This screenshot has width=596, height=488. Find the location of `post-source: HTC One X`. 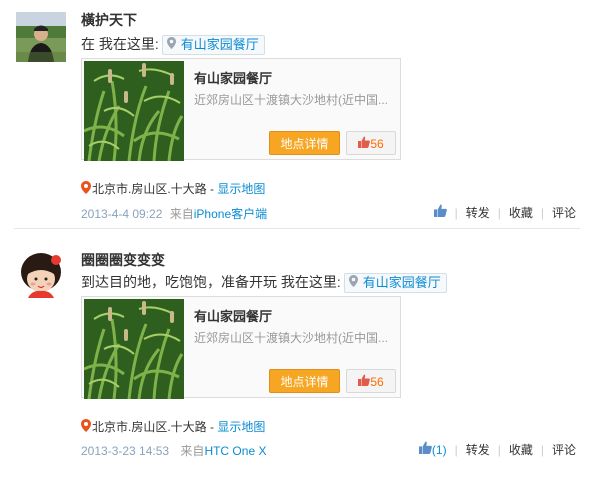

post-source: HTC One X is located at coordinates (235, 451).